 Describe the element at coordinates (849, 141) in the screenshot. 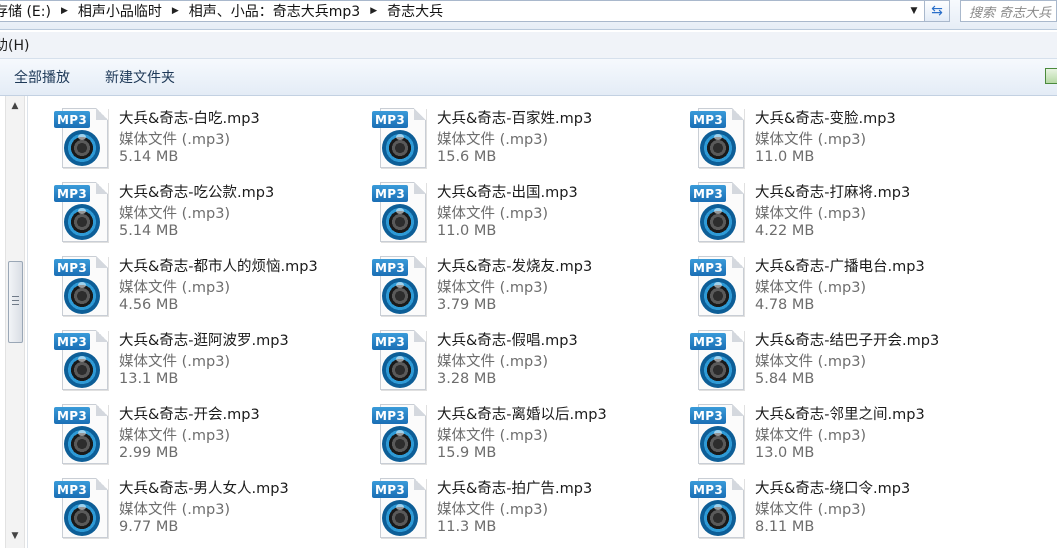

I see `file-item: MP3 大兵&奇志-变脸.mp3 媒体文件 (.mp3) 11.0 MB` at that location.